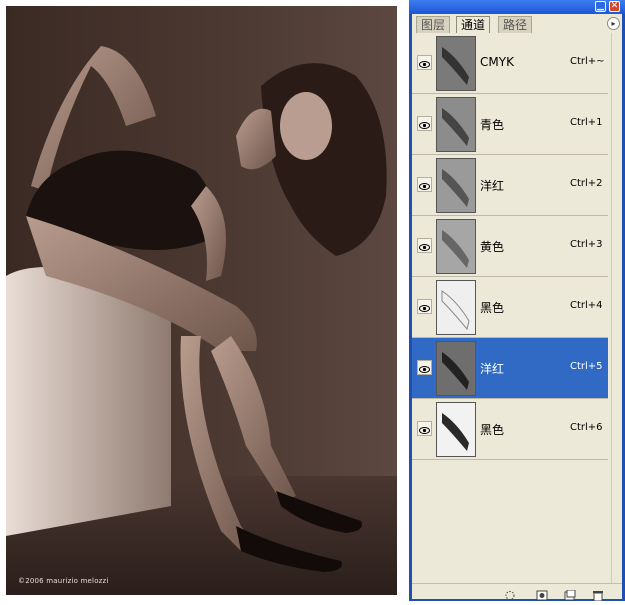 This screenshot has height=605, width=625. What do you see at coordinates (616, 308) in the screenshot?
I see `palette-scrollbar` at bounding box center [616, 308].